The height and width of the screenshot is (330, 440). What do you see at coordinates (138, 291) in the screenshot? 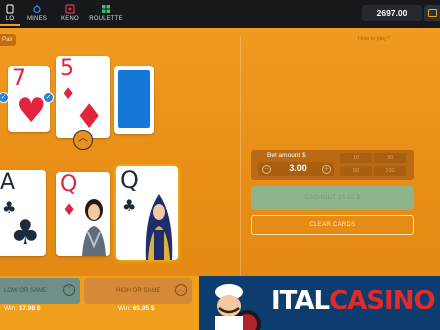
I see `high-or-same-label: HIGH OR SAME` at bounding box center [138, 291].